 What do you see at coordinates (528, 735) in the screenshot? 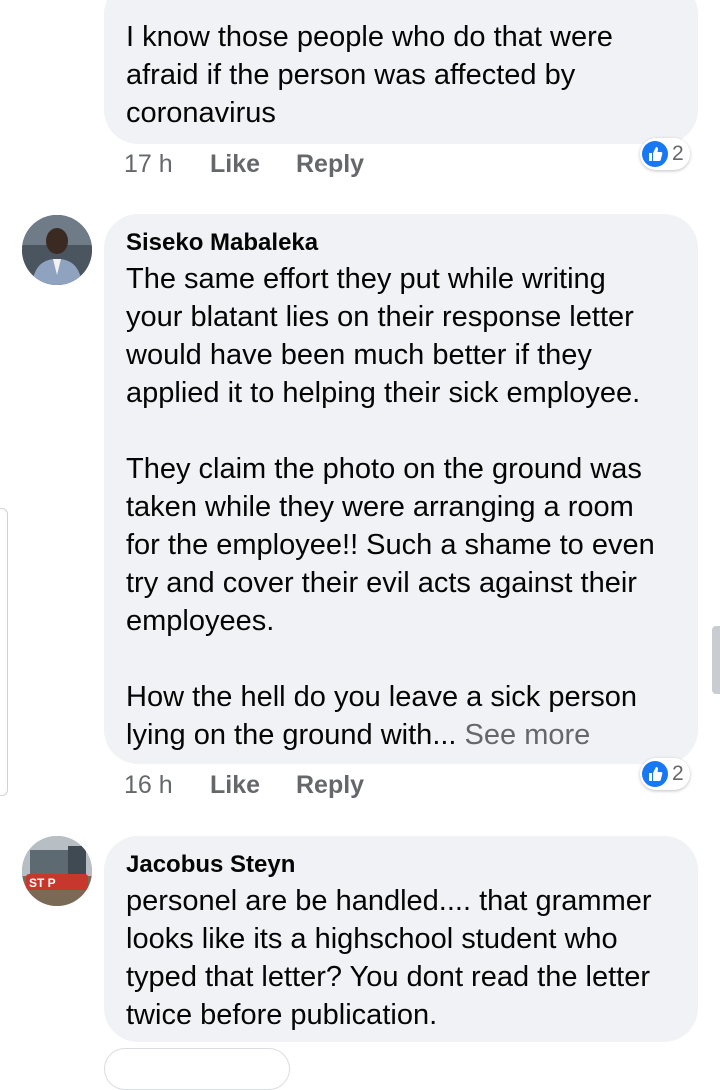
I see `see-more-link: See more` at bounding box center [528, 735].